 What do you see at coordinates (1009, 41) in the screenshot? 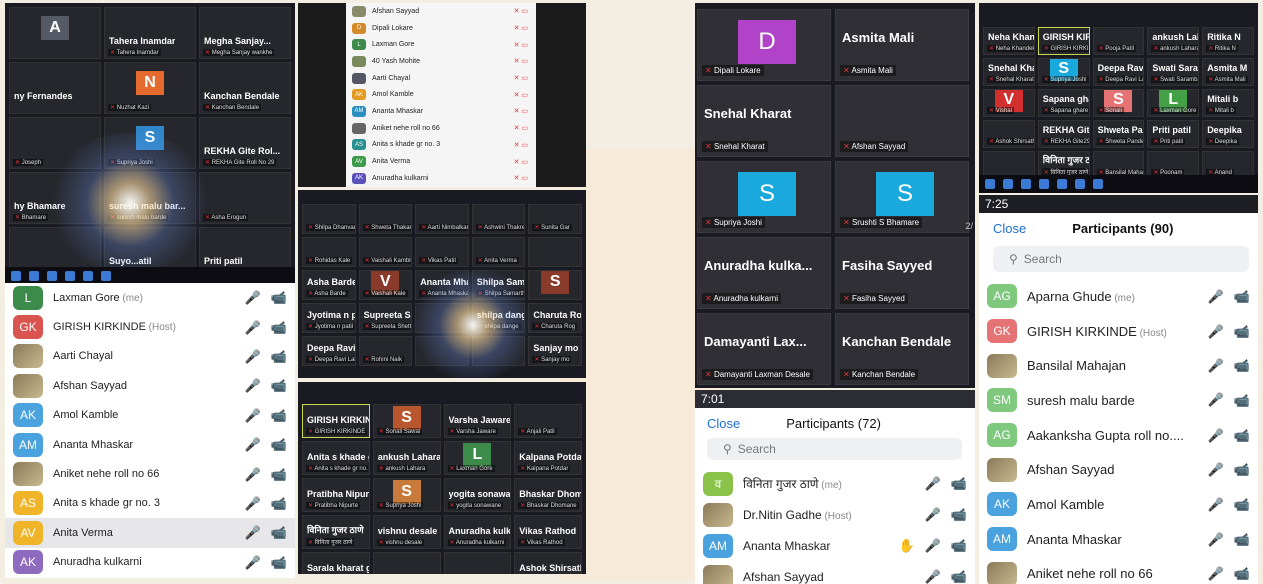
I see `video-tile: Neha Khandekar Neha Khandekar` at bounding box center [1009, 41].